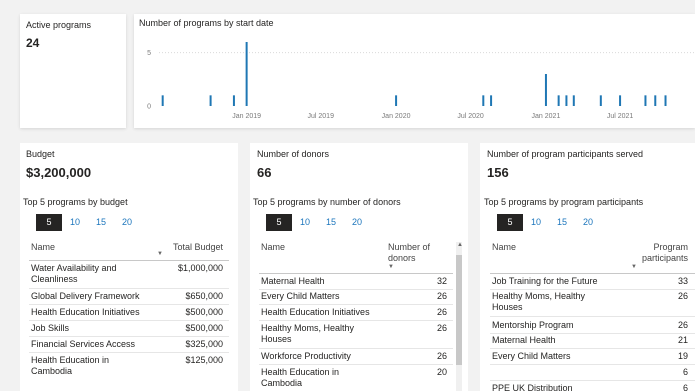 The width and height of the screenshot is (695, 391). Describe the element at coordinates (498, 172) in the screenshot. I see `participants-value: 156` at that location.